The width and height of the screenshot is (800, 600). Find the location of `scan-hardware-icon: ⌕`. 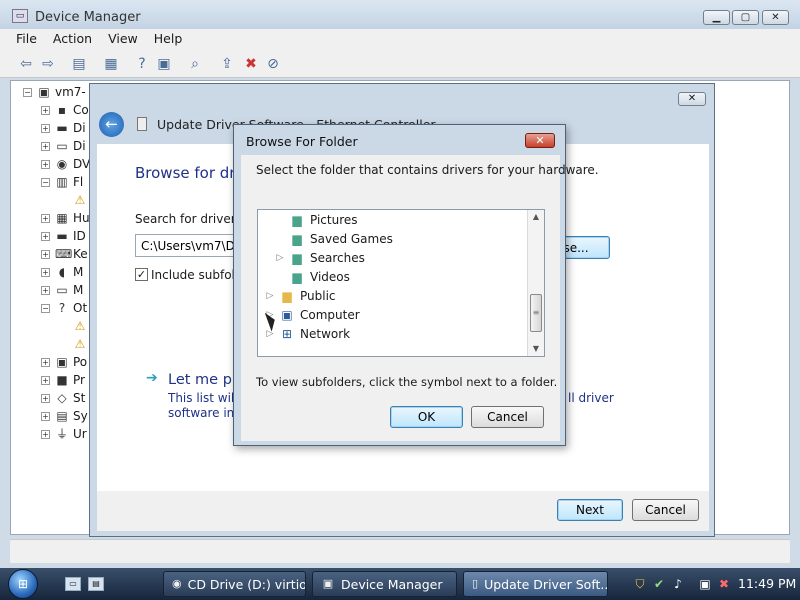

scan-hardware-icon: ⌕ is located at coordinates (195, 64).